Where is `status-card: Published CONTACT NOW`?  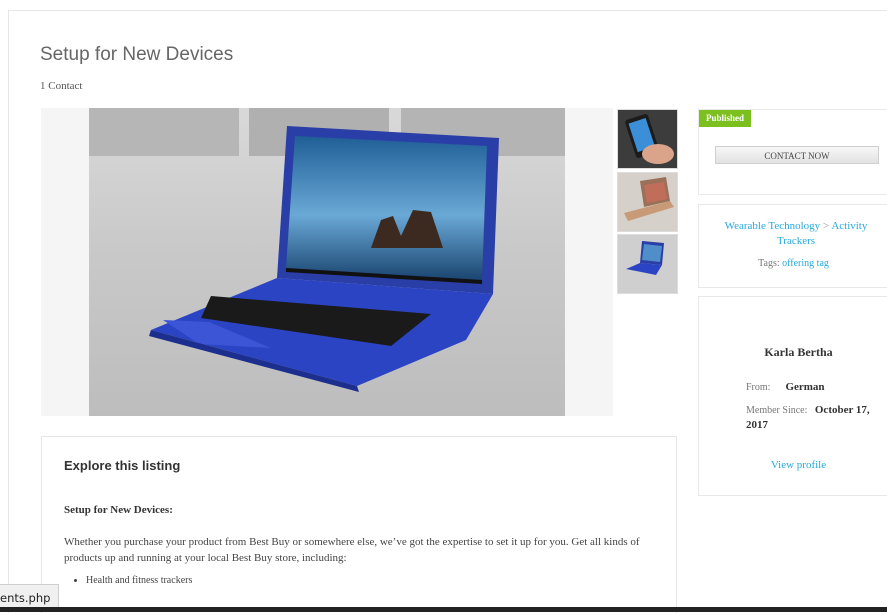
status-card: Published CONTACT NOW is located at coordinates (792, 152).